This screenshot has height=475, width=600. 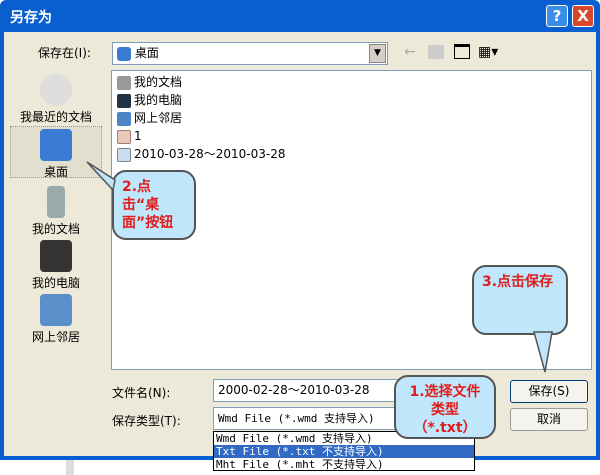 I want to click on place-label: 我的电脑, so click(x=55, y=283).